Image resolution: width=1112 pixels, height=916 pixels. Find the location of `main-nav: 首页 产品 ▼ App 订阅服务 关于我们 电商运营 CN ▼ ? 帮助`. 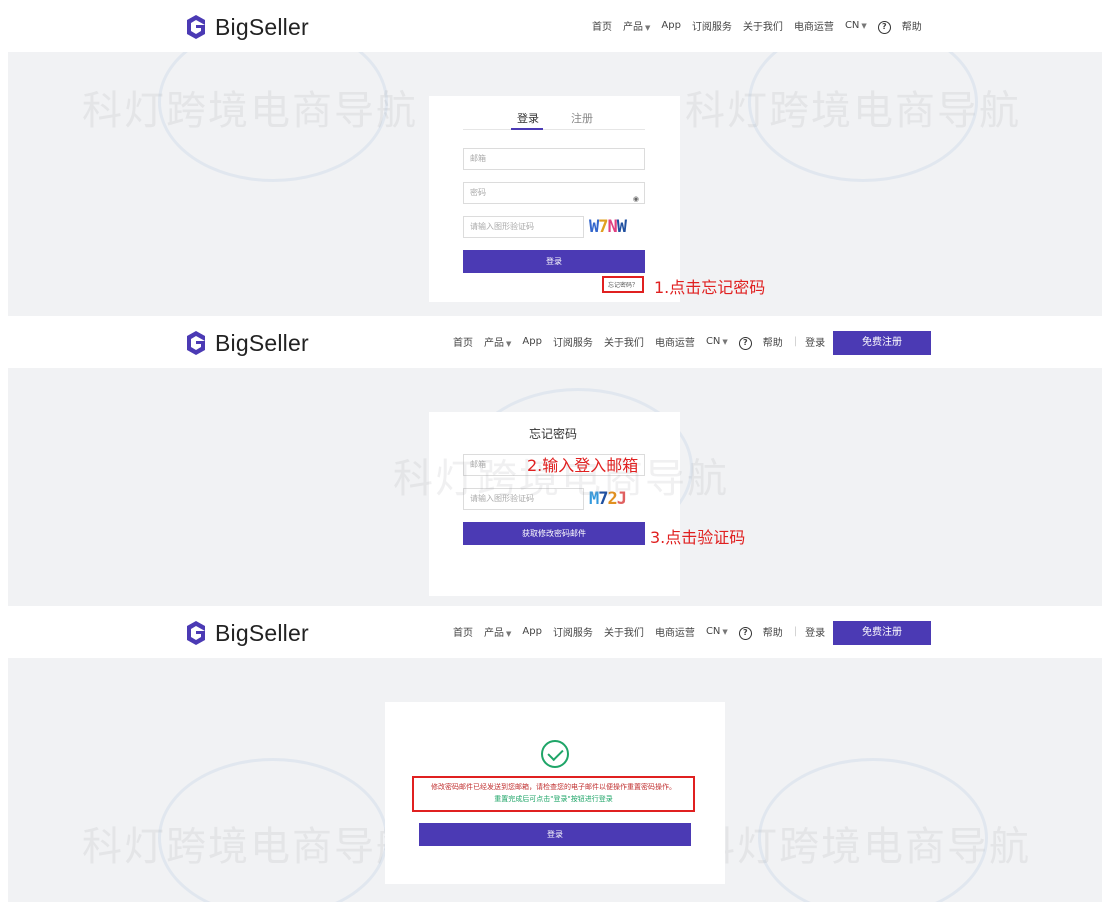

main-nav: 首页 产品 ▼ App 订阅服务 关于我们 电商运营 CN ▼ ? 帮助 is located at coordinates (762, 26).